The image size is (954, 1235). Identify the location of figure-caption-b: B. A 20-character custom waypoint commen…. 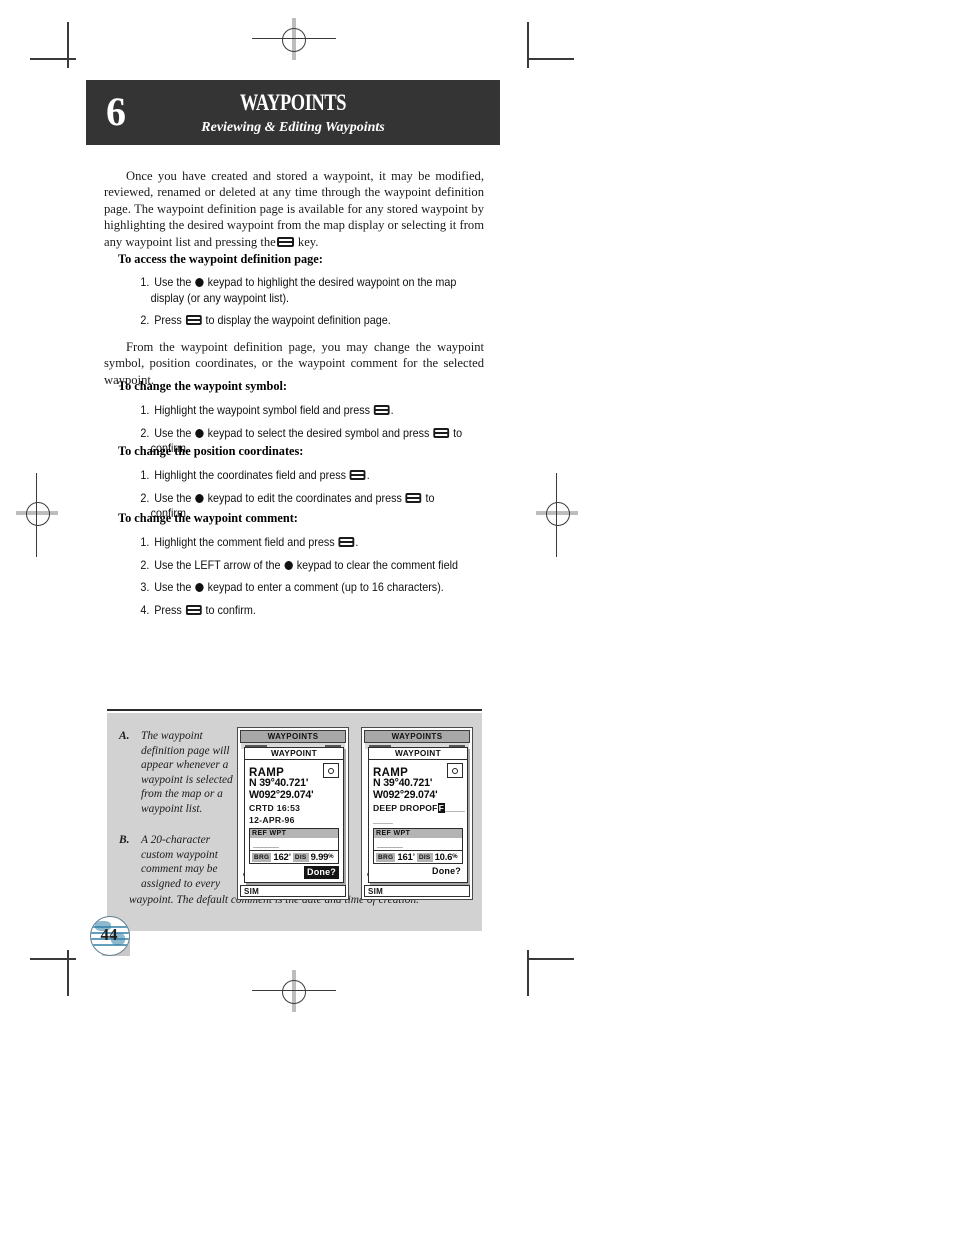
(179, 862).